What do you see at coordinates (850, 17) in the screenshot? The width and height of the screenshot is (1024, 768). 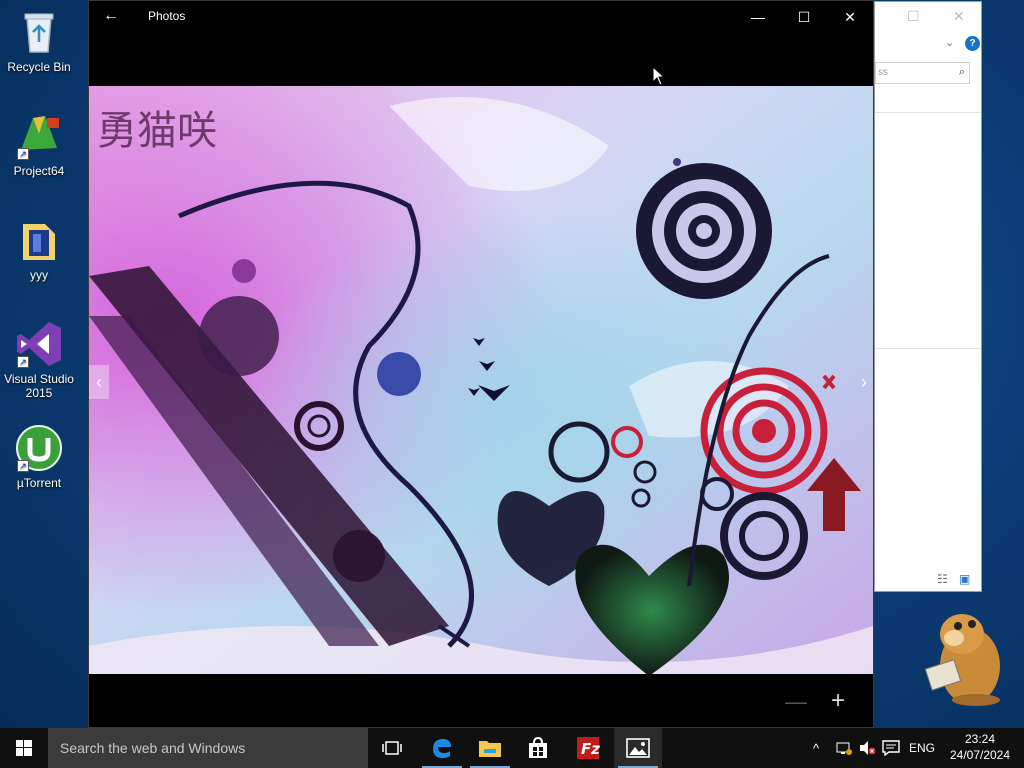 I see `close-button: ✕` at bounding box center [850, 17].